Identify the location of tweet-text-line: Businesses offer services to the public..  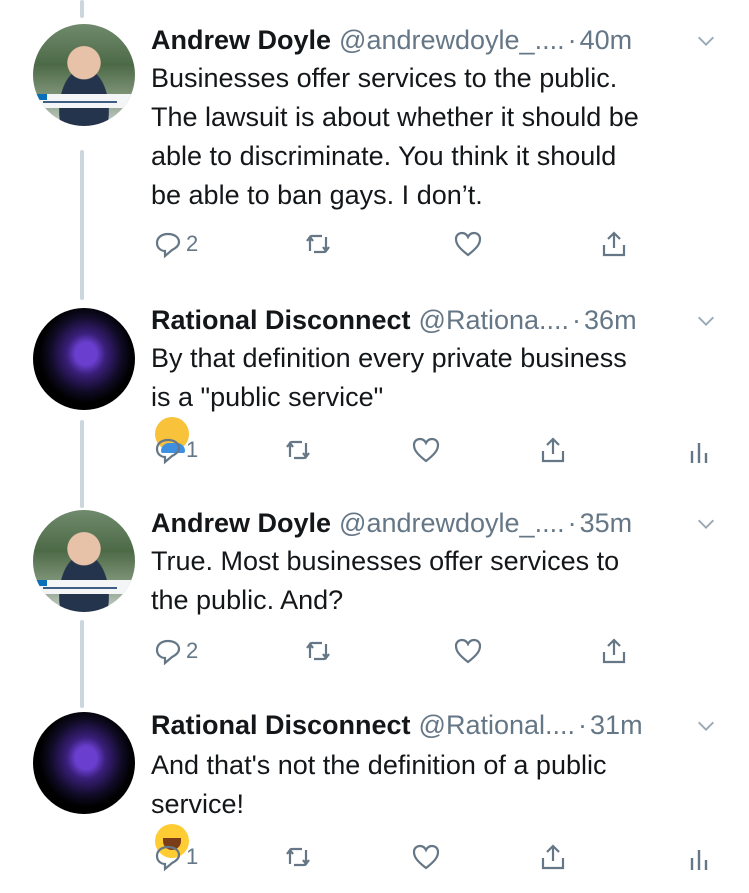
(384, 78).